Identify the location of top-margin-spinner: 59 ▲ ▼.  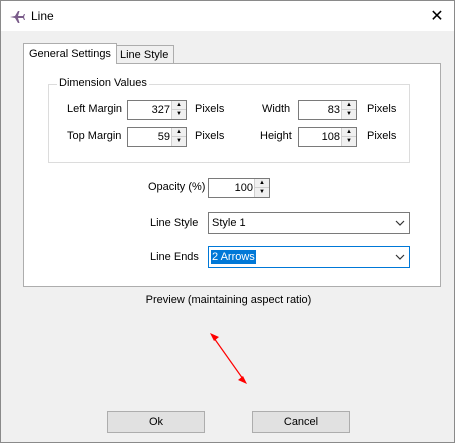
(157, 137).